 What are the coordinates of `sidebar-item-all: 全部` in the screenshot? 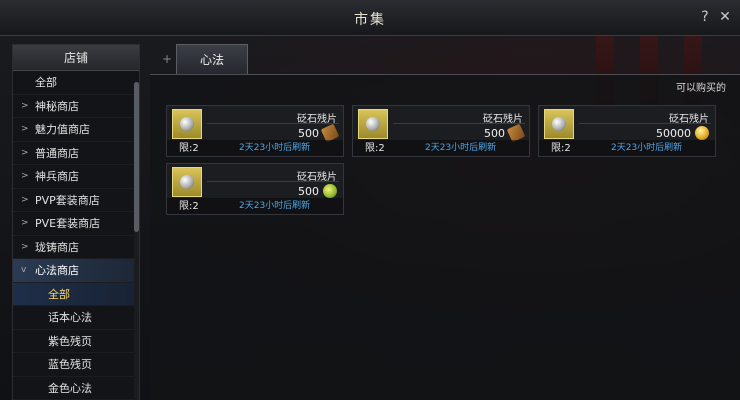 It's located at (76, 83).